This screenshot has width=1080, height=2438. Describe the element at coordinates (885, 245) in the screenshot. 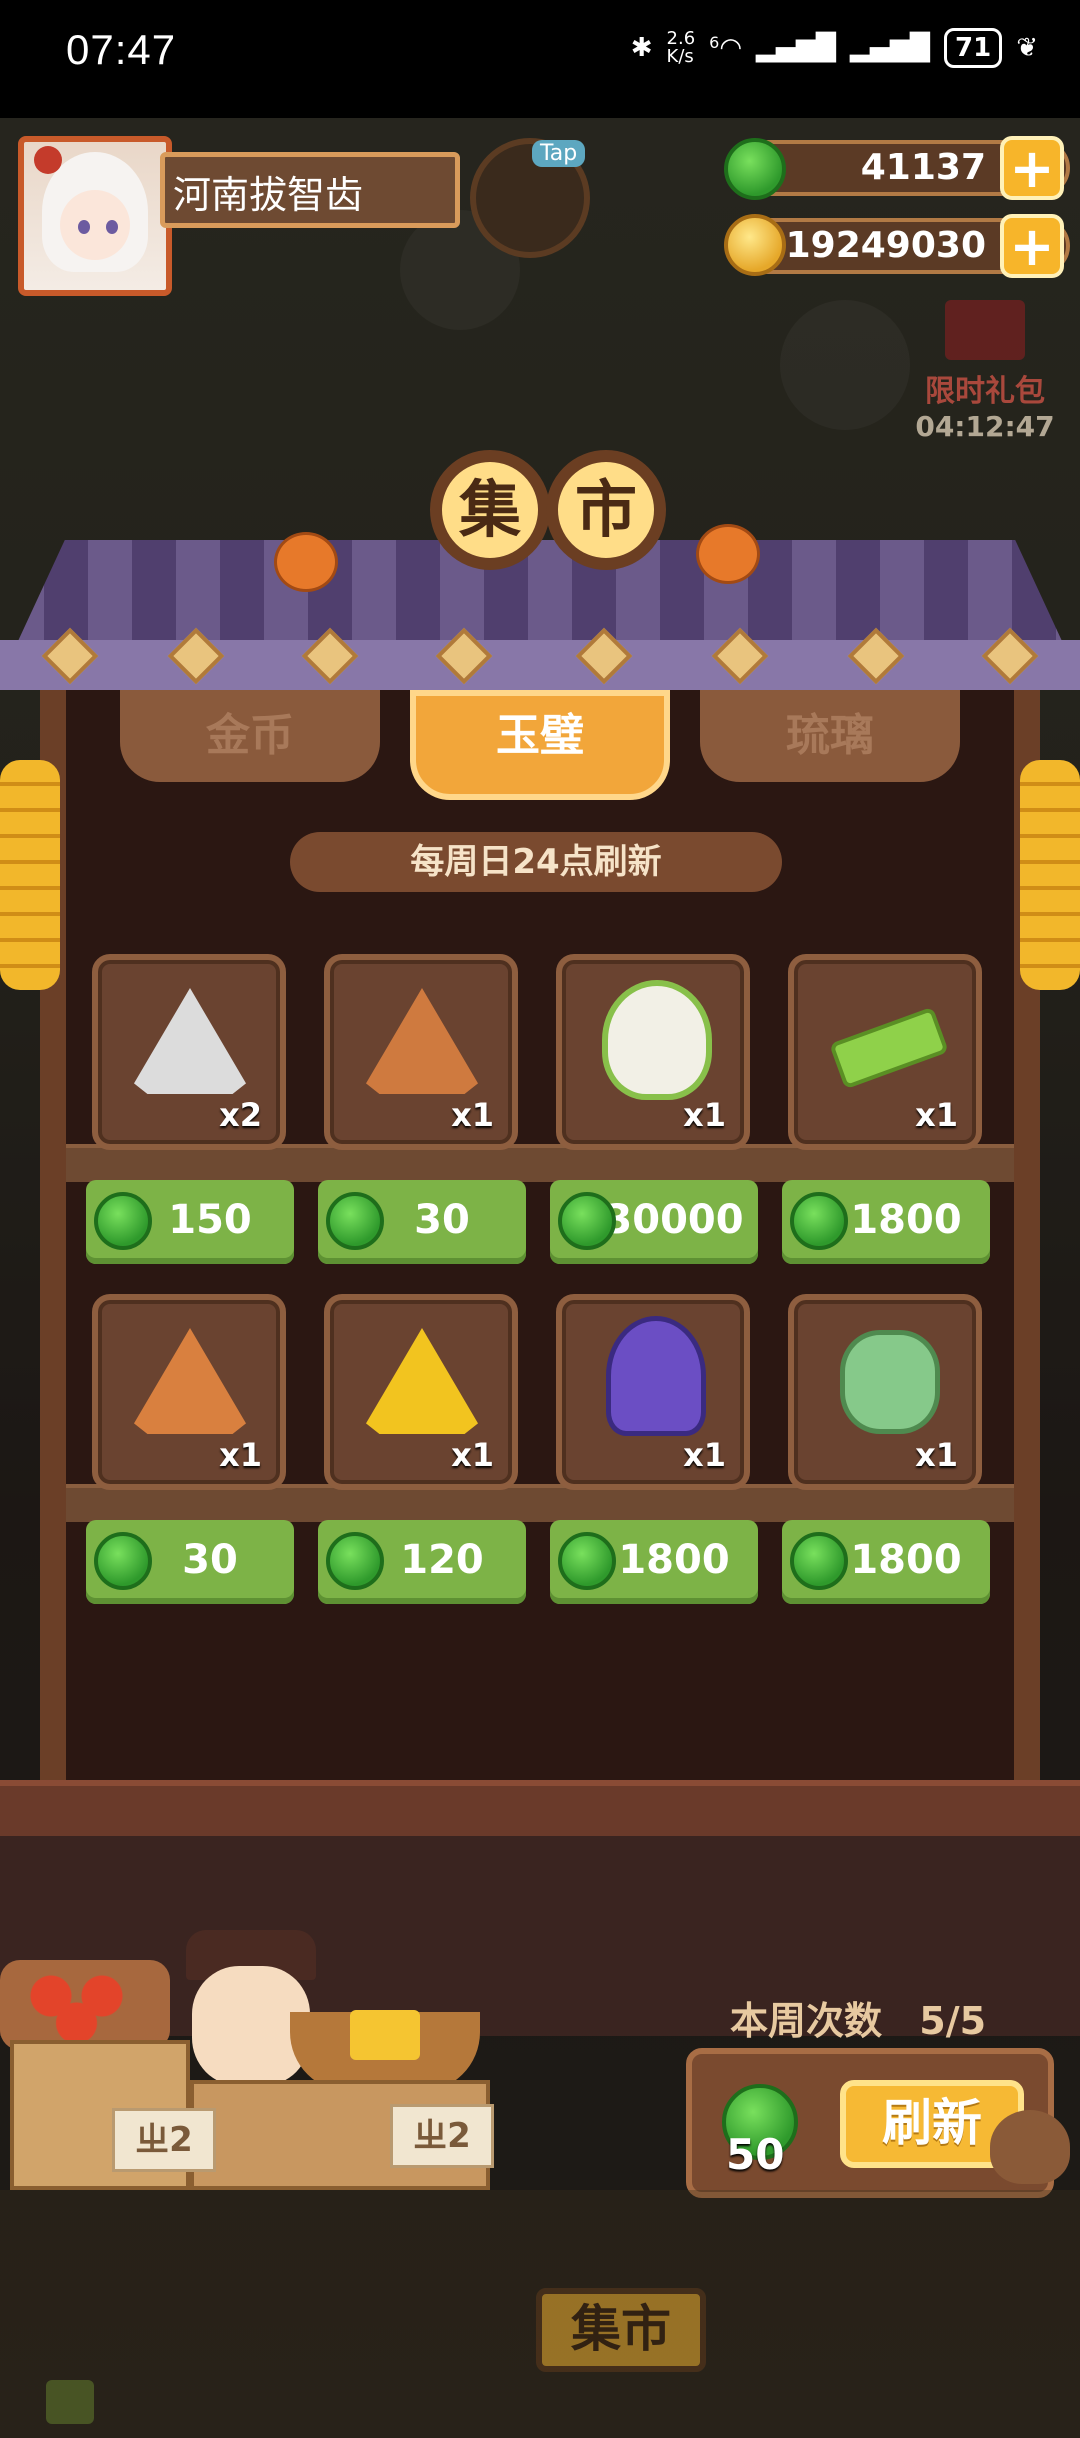

I see `gold-amount: 19249030` at that location.